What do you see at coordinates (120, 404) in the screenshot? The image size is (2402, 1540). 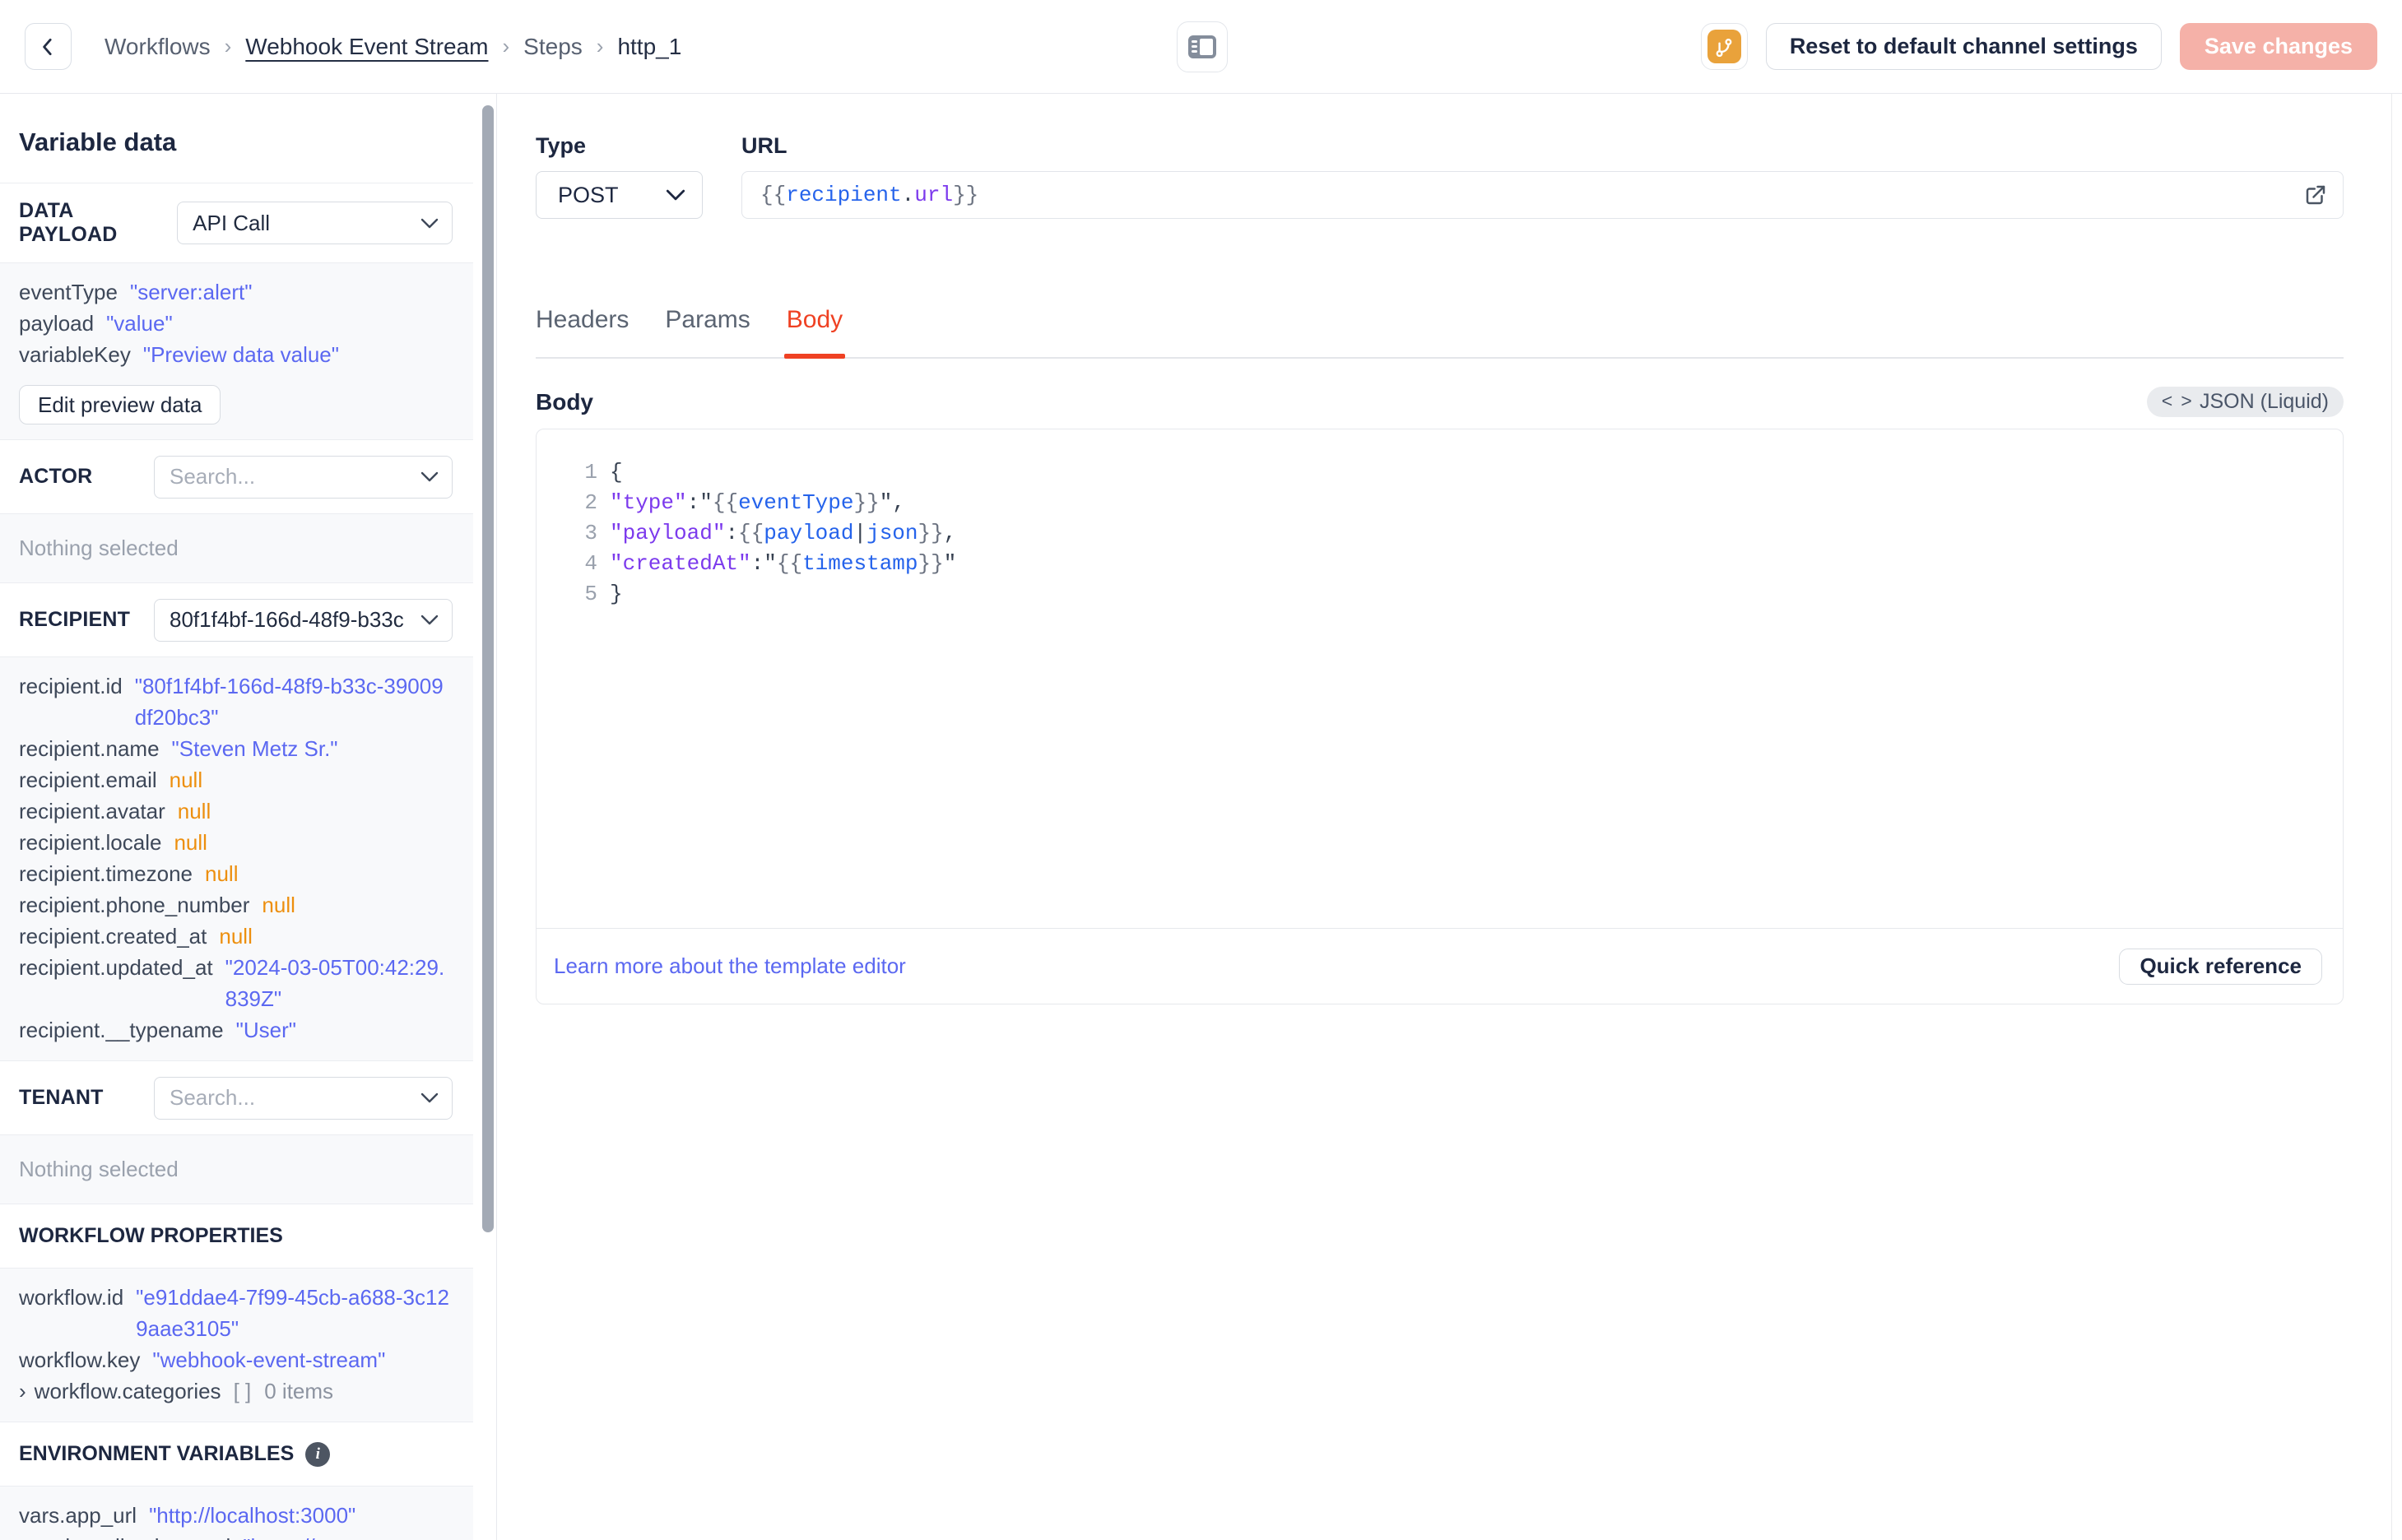 I see `edit-preview-data-button: Edit preview data` at bounding box center [120, 404].